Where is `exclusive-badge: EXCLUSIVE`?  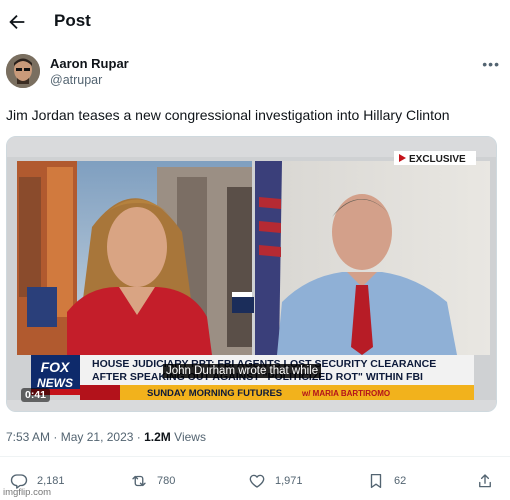 exclusive-badge: EXCLUSIVE is located at coordinates (437, 159).